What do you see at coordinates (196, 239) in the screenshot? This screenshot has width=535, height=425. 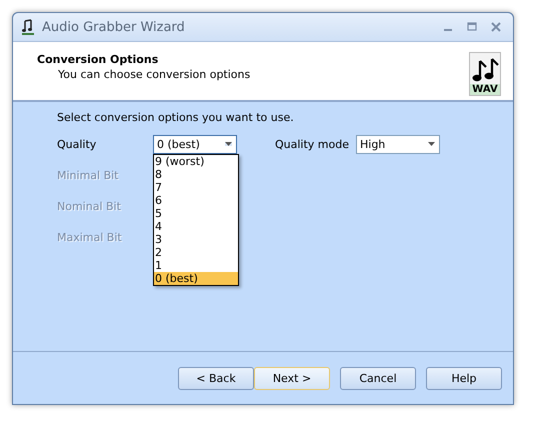 I see `dropdown-option: 3` at bounding box center [196, 239].